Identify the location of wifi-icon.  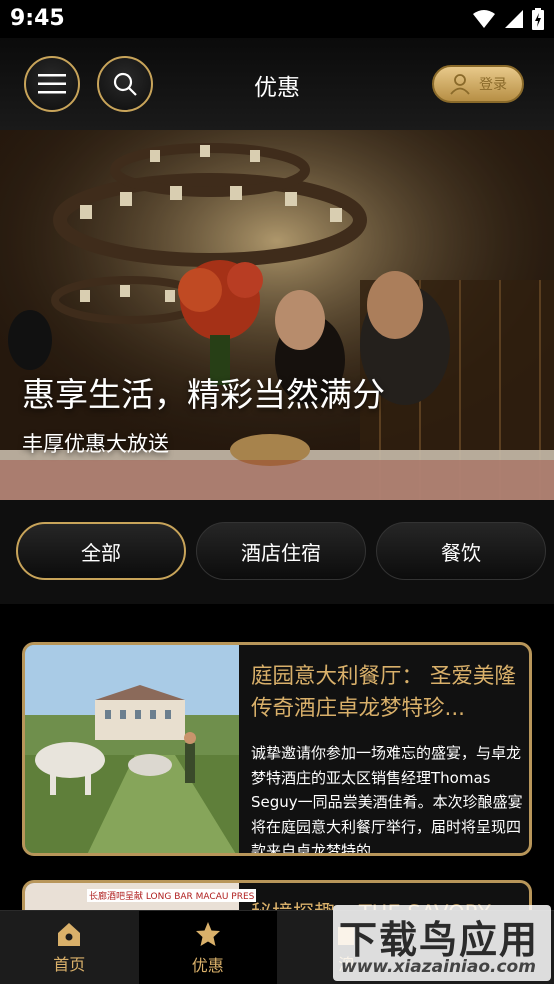
(484, 19).